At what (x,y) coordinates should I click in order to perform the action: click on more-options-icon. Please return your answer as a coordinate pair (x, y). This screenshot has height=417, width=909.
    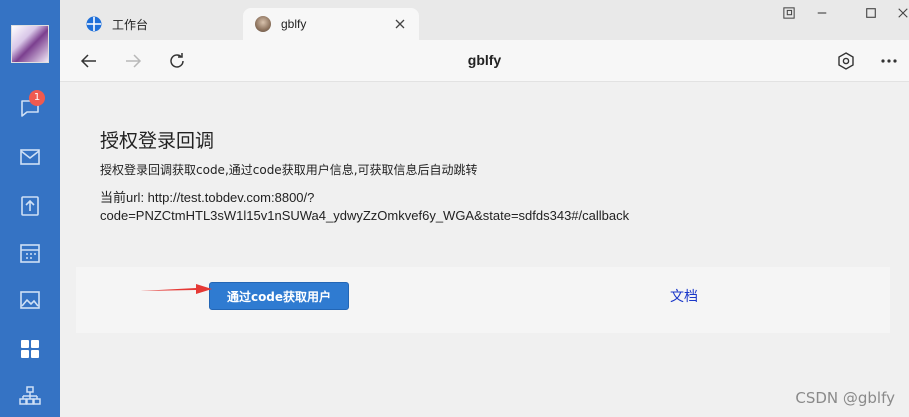
    Looking at the image, I should click on (889, 61).